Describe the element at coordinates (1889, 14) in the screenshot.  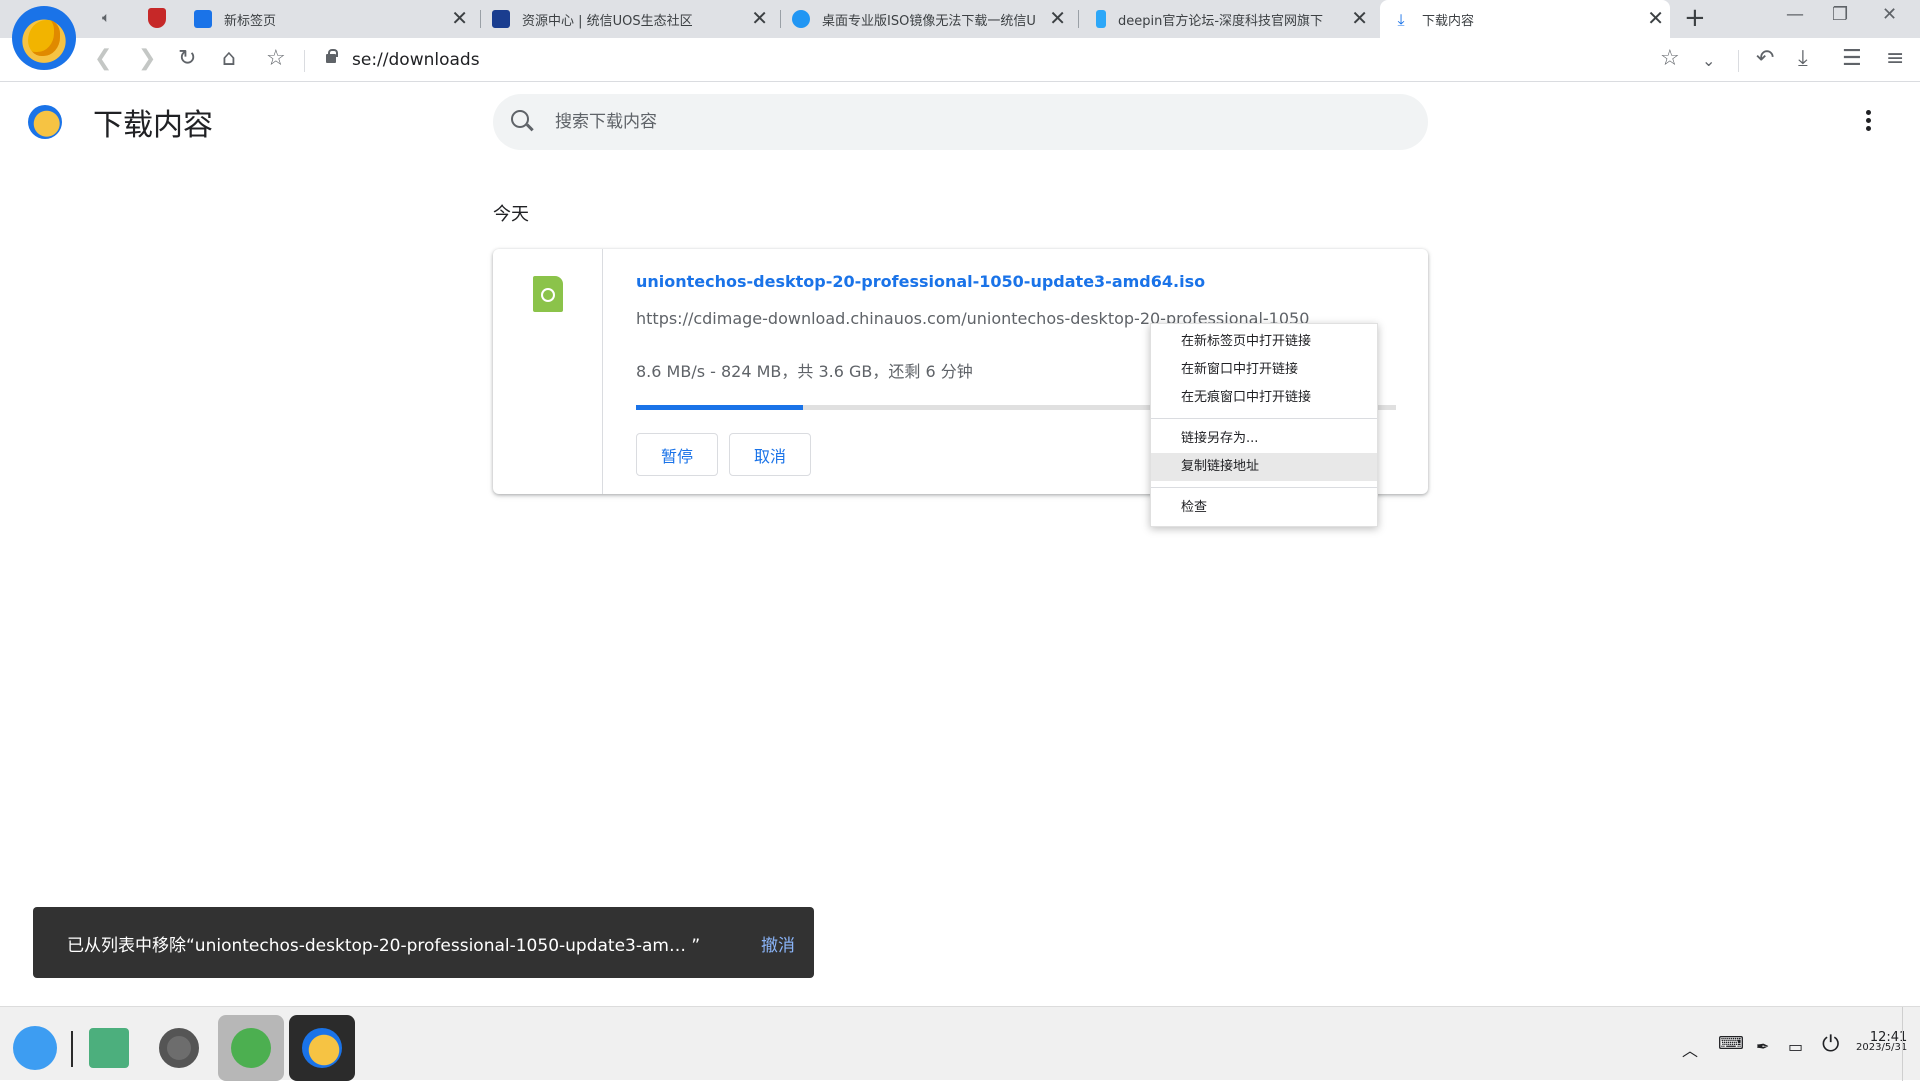
I see `window-close-icon: ✕` at that location.